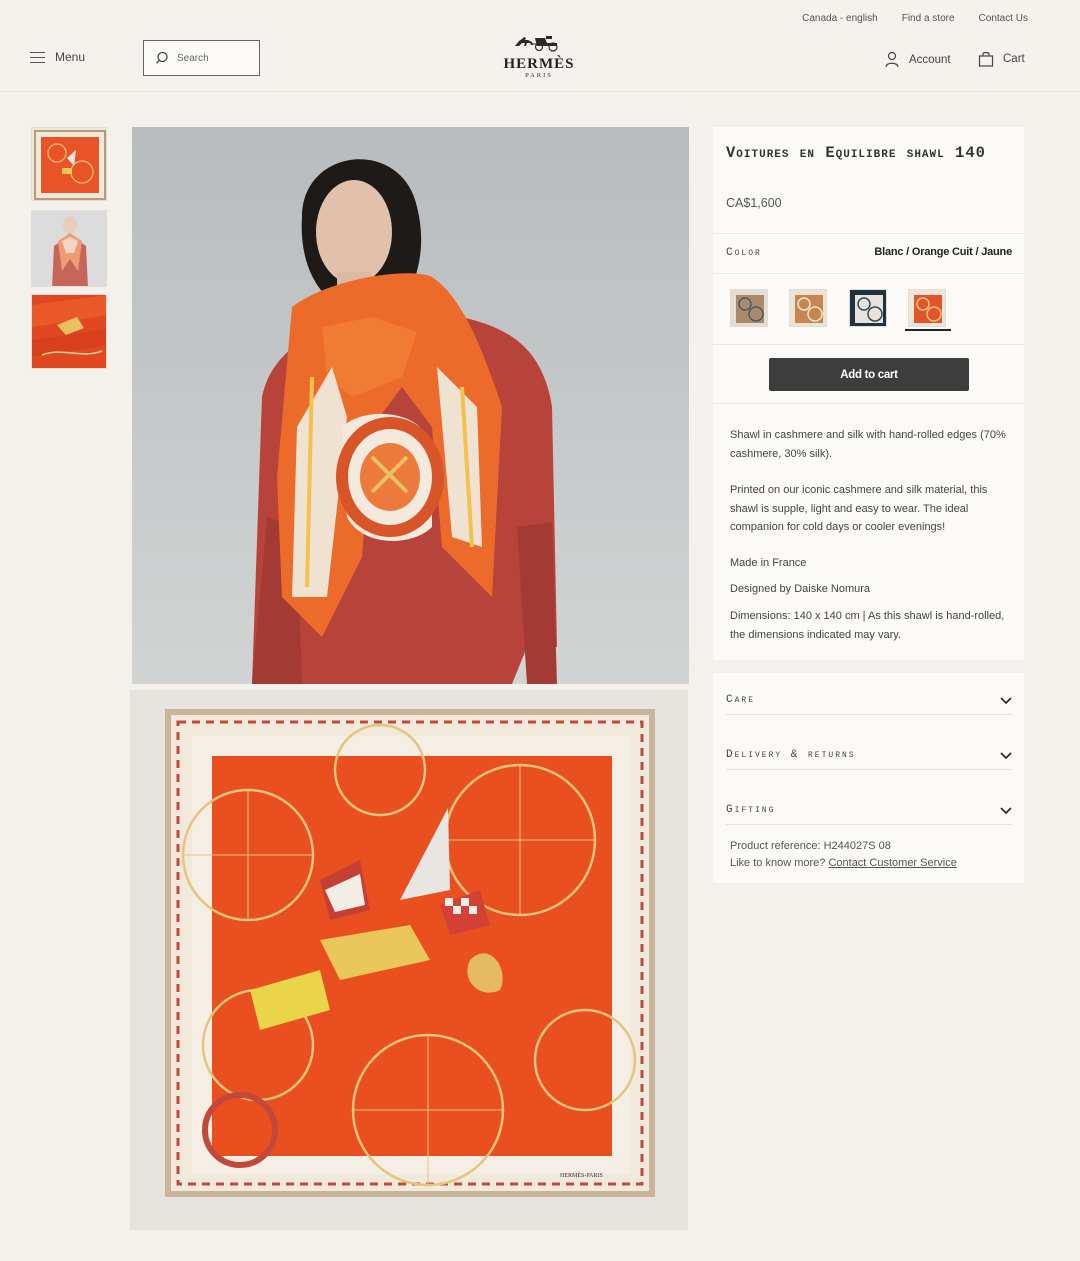 The image size is (1080, 1261). I want to click on thumbnail-detail, so click(69, 331).